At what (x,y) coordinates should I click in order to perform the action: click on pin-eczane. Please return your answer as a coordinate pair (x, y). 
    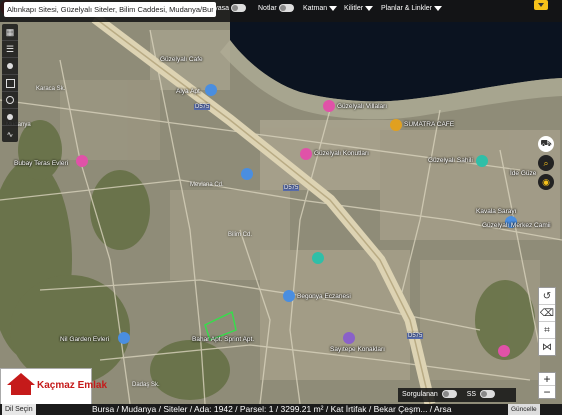
    Looking at the image, I should click on (289, 296).